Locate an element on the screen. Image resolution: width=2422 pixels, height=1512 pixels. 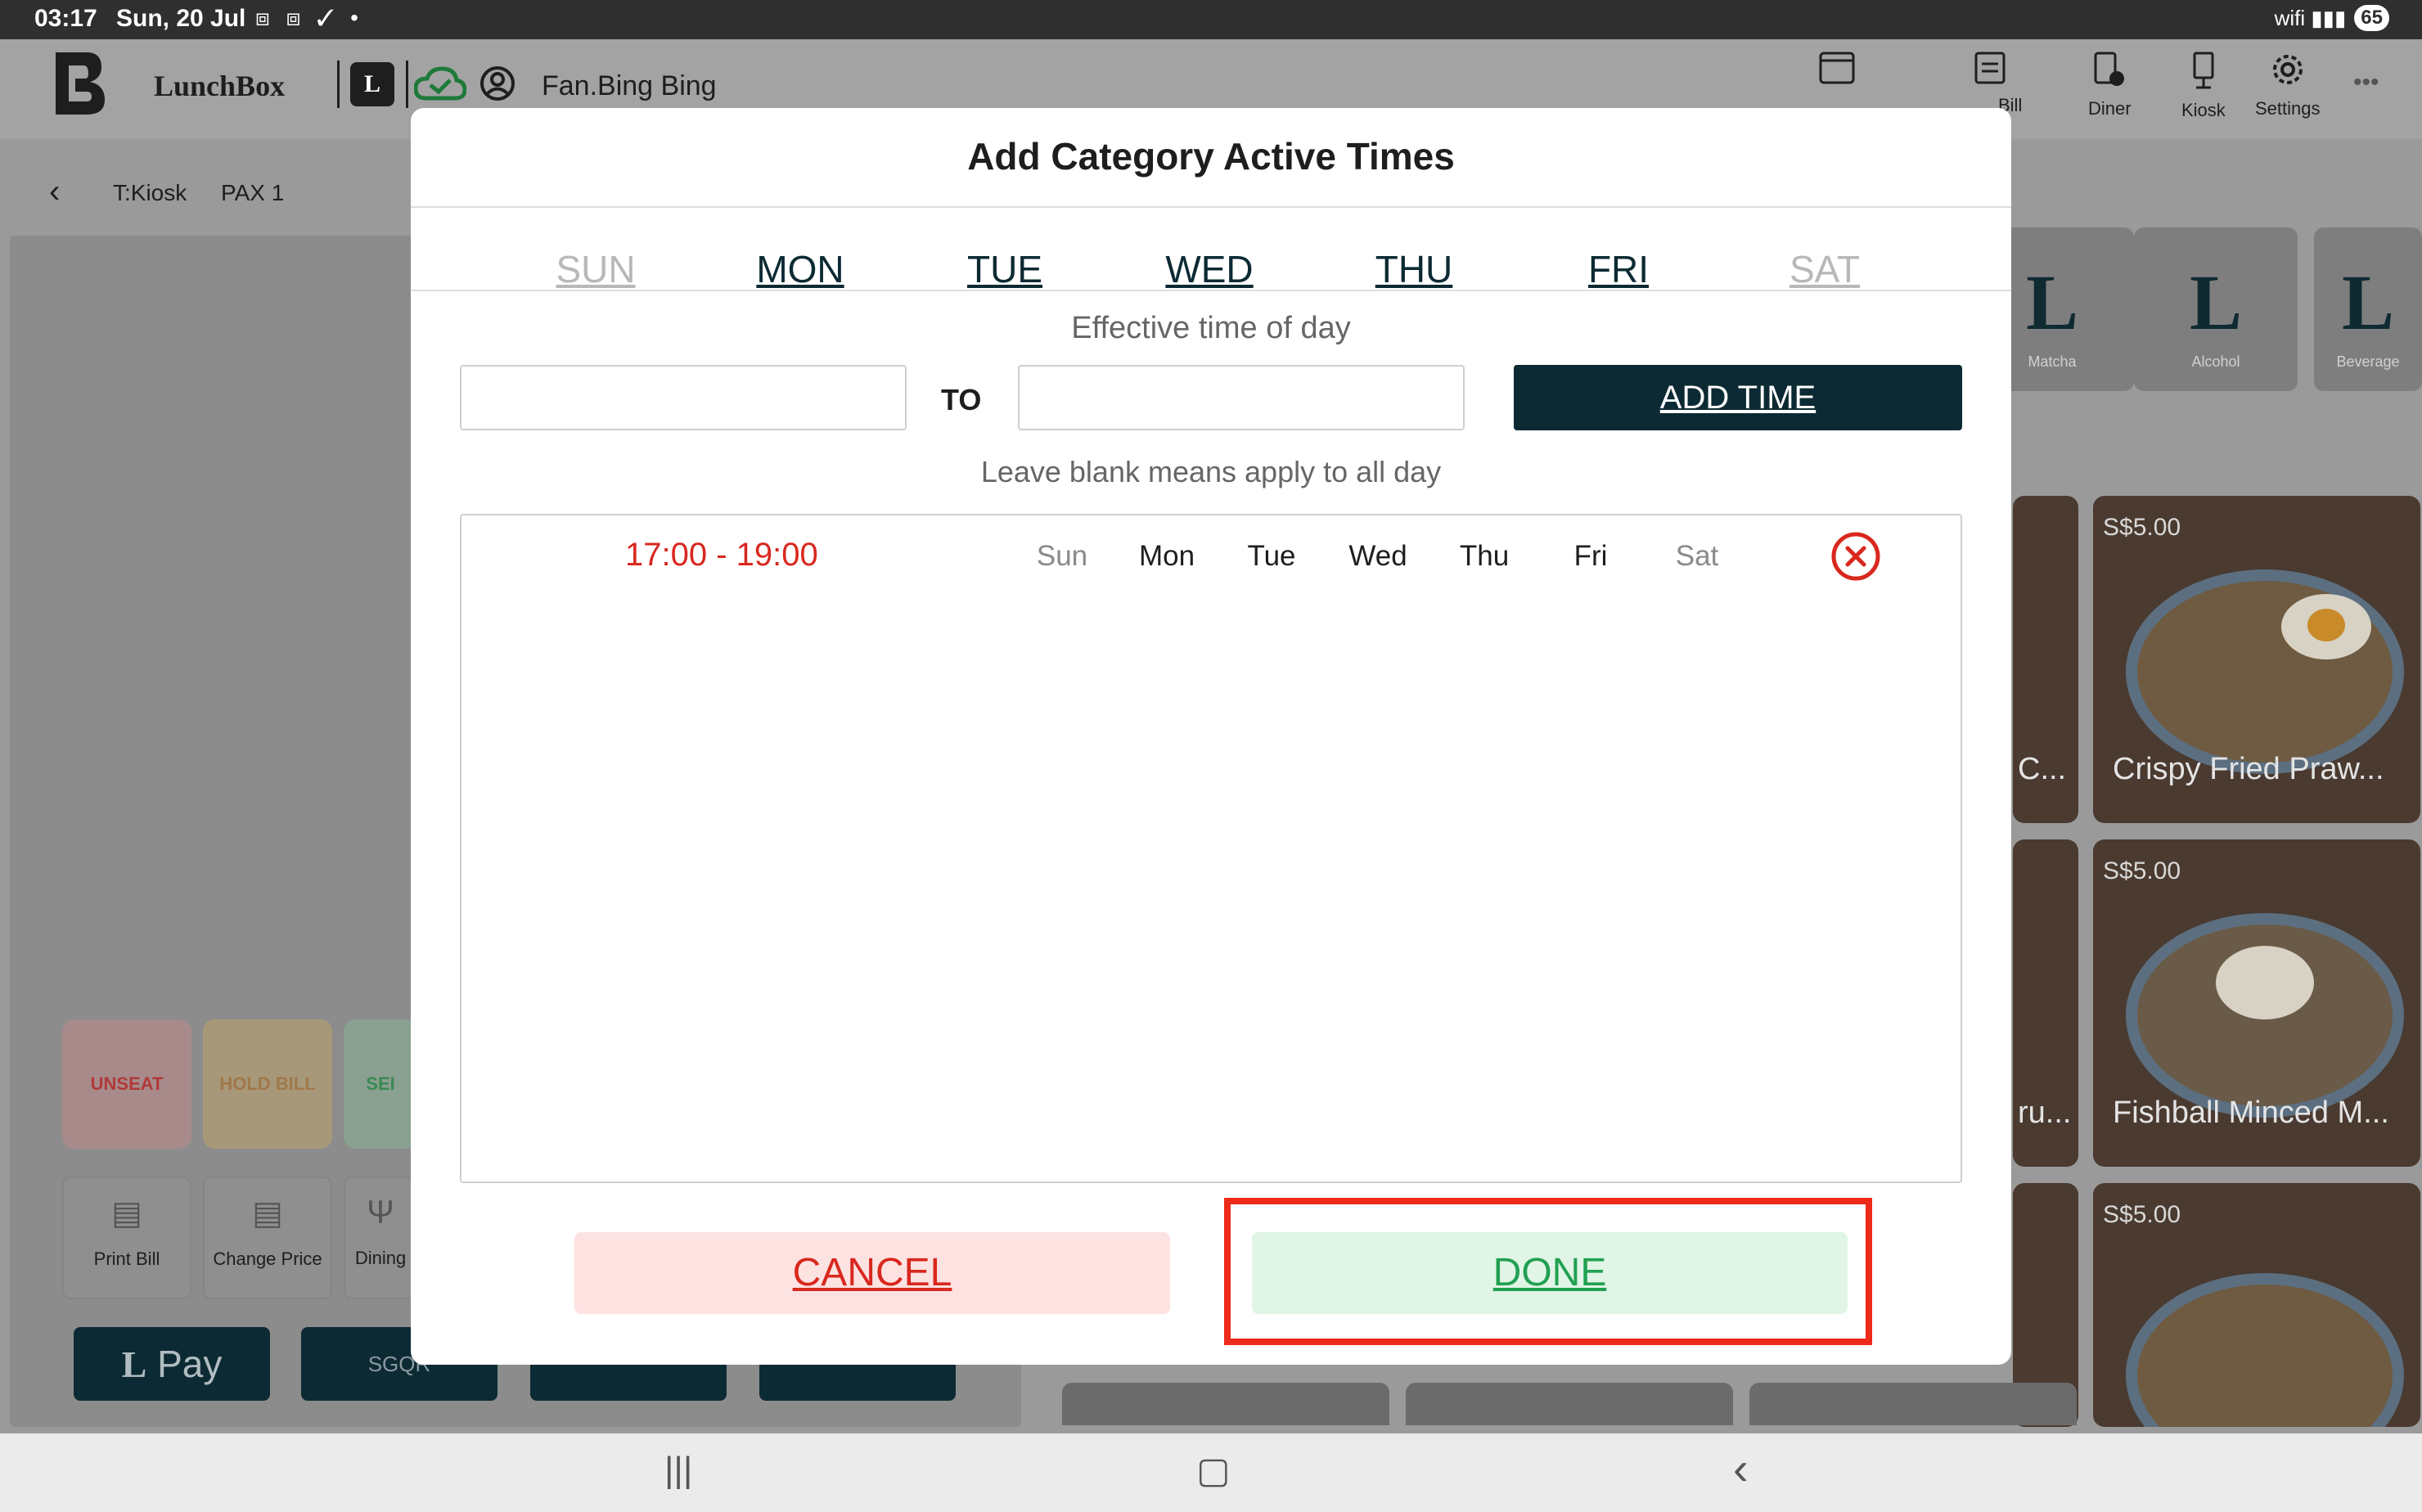
day-toggle-sun: SUN is located at coordinates (595, 269).